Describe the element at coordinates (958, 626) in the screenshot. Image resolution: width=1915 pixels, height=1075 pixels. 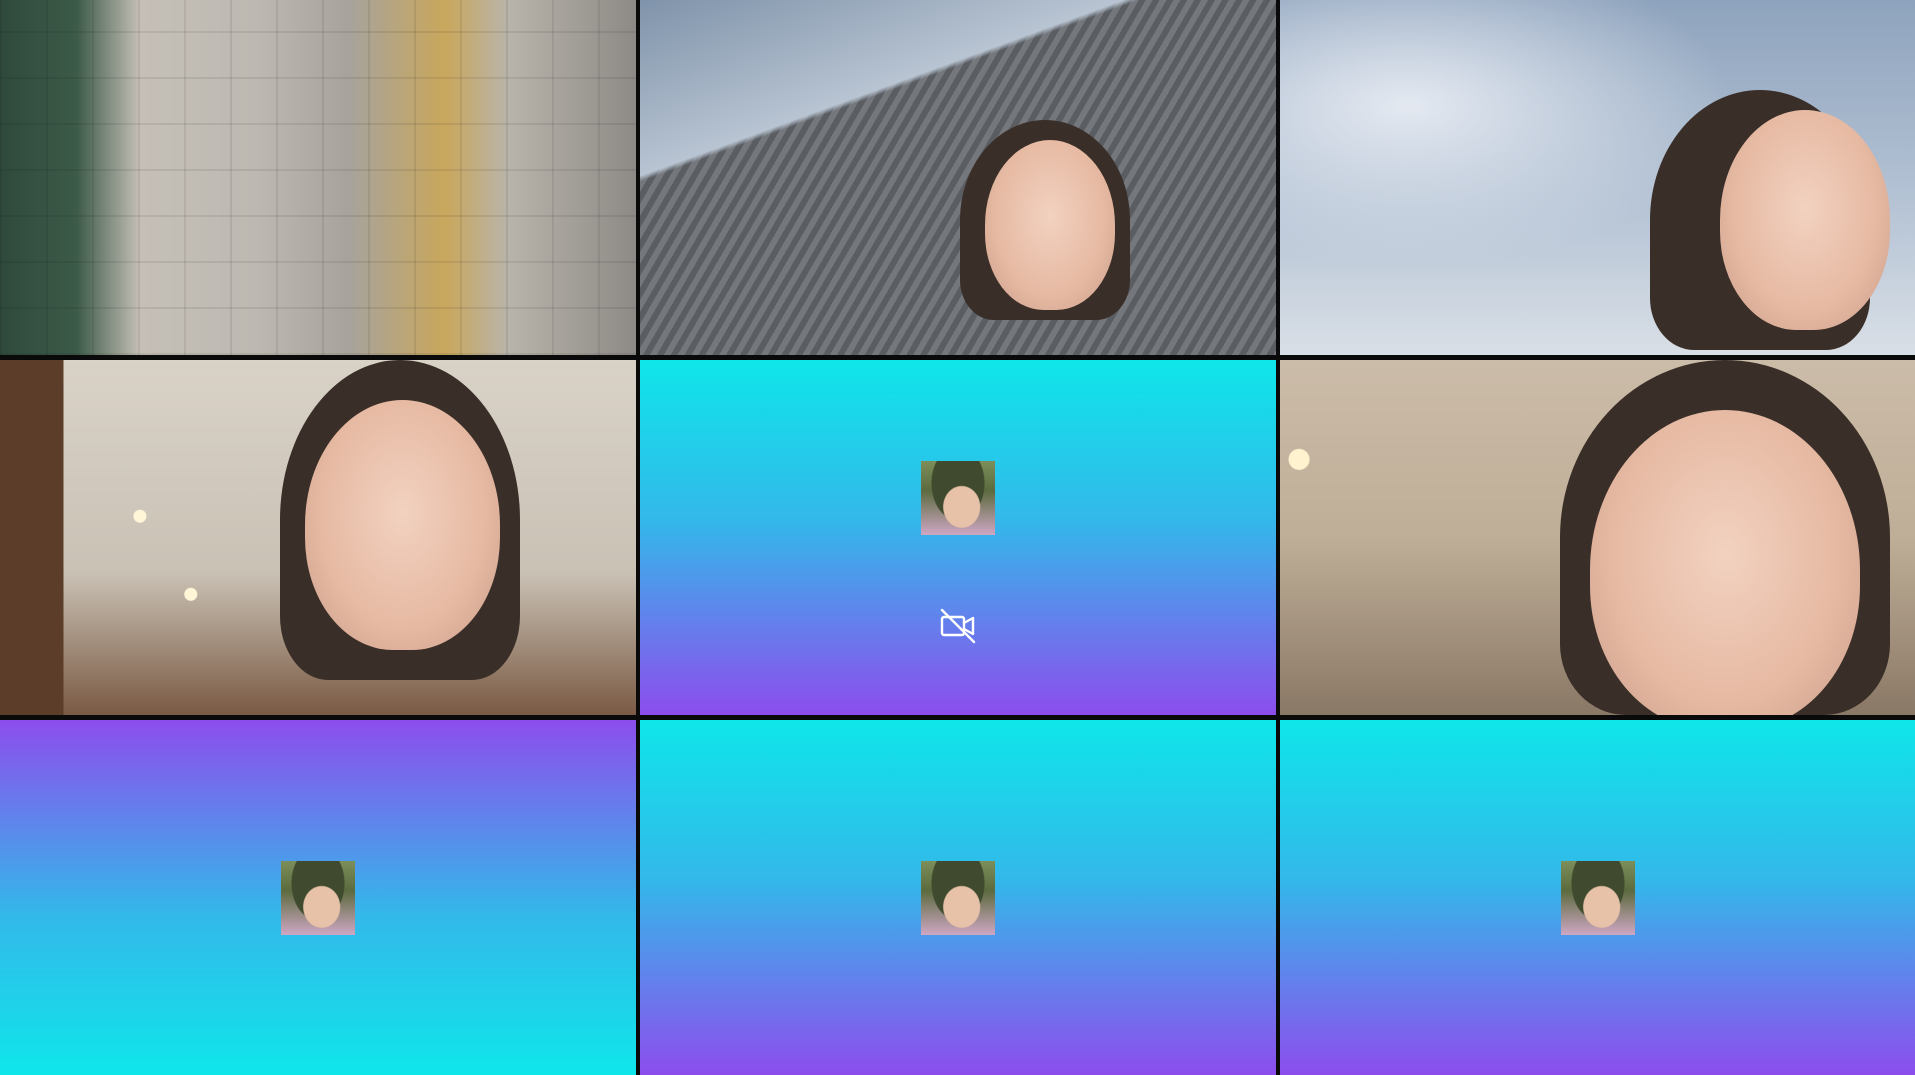
I see `camera-off-icon` at that location.